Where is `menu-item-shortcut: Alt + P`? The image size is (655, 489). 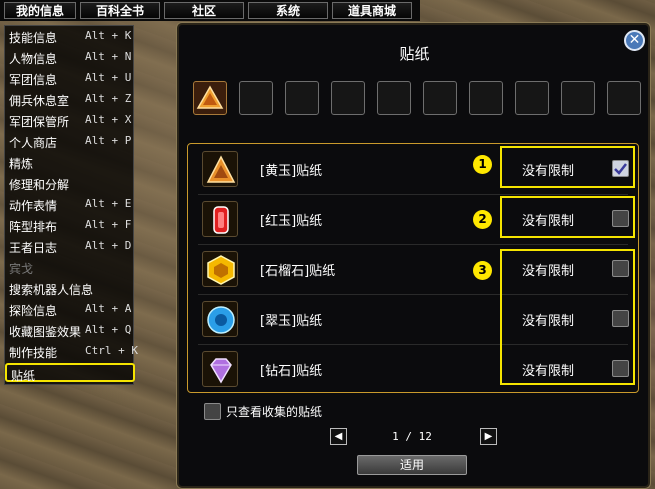
menu-item-shortcut: Alt + P is located at coordinates (108, 140).